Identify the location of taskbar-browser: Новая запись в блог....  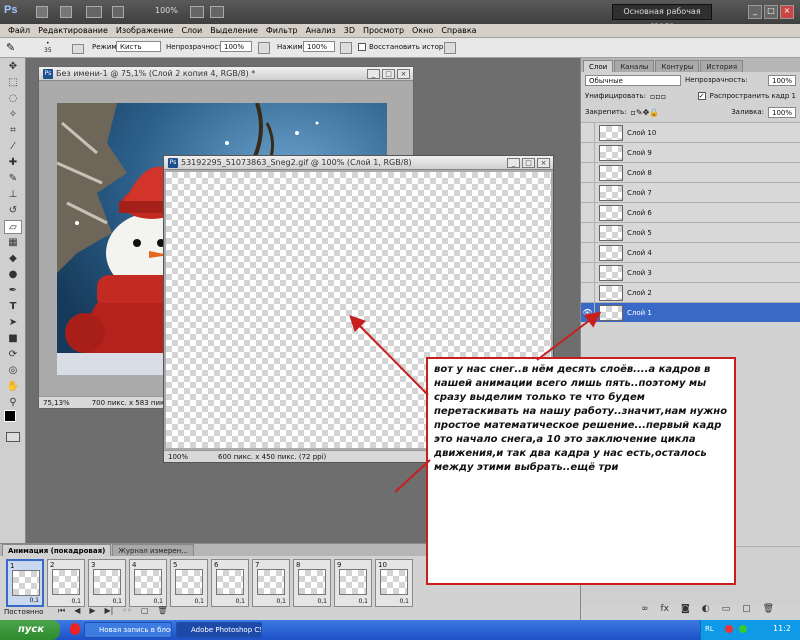
(128, 630).